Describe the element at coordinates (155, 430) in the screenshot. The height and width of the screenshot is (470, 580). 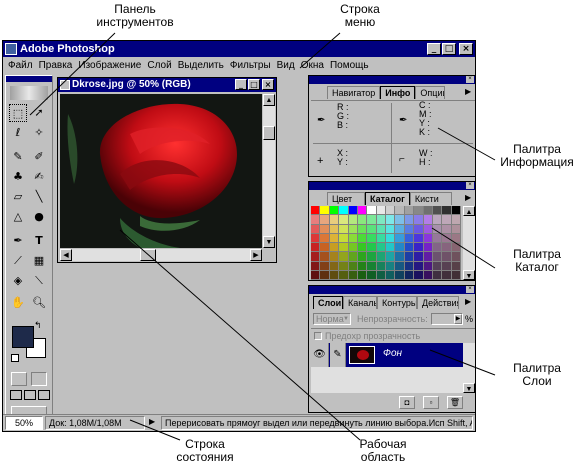
I see `line-status` at that location.